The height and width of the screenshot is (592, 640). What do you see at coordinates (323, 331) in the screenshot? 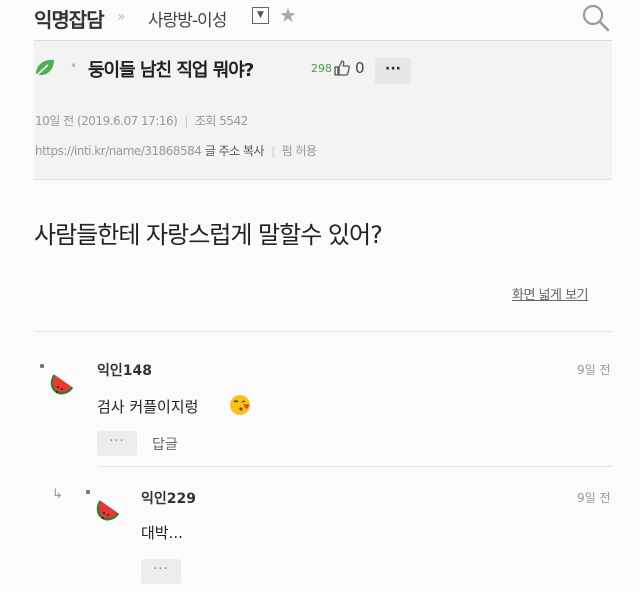
I see `content-divider` at bounding box center [323, 331].